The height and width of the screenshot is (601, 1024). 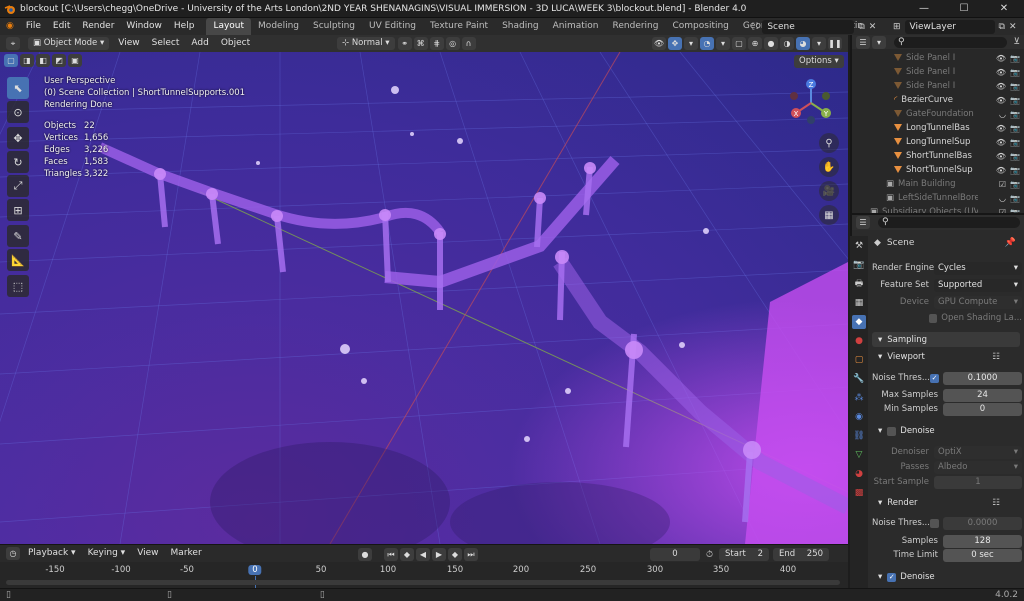 What do you see at coordinates (829, 167) in the screenshot?
I see `pan-hand-icon: ✋` at bounding box center [829, 167].